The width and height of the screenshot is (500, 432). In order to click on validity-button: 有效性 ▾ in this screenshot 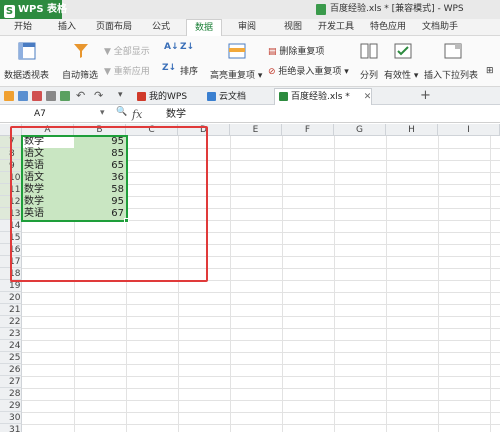, I will do `click(403, 62)`.